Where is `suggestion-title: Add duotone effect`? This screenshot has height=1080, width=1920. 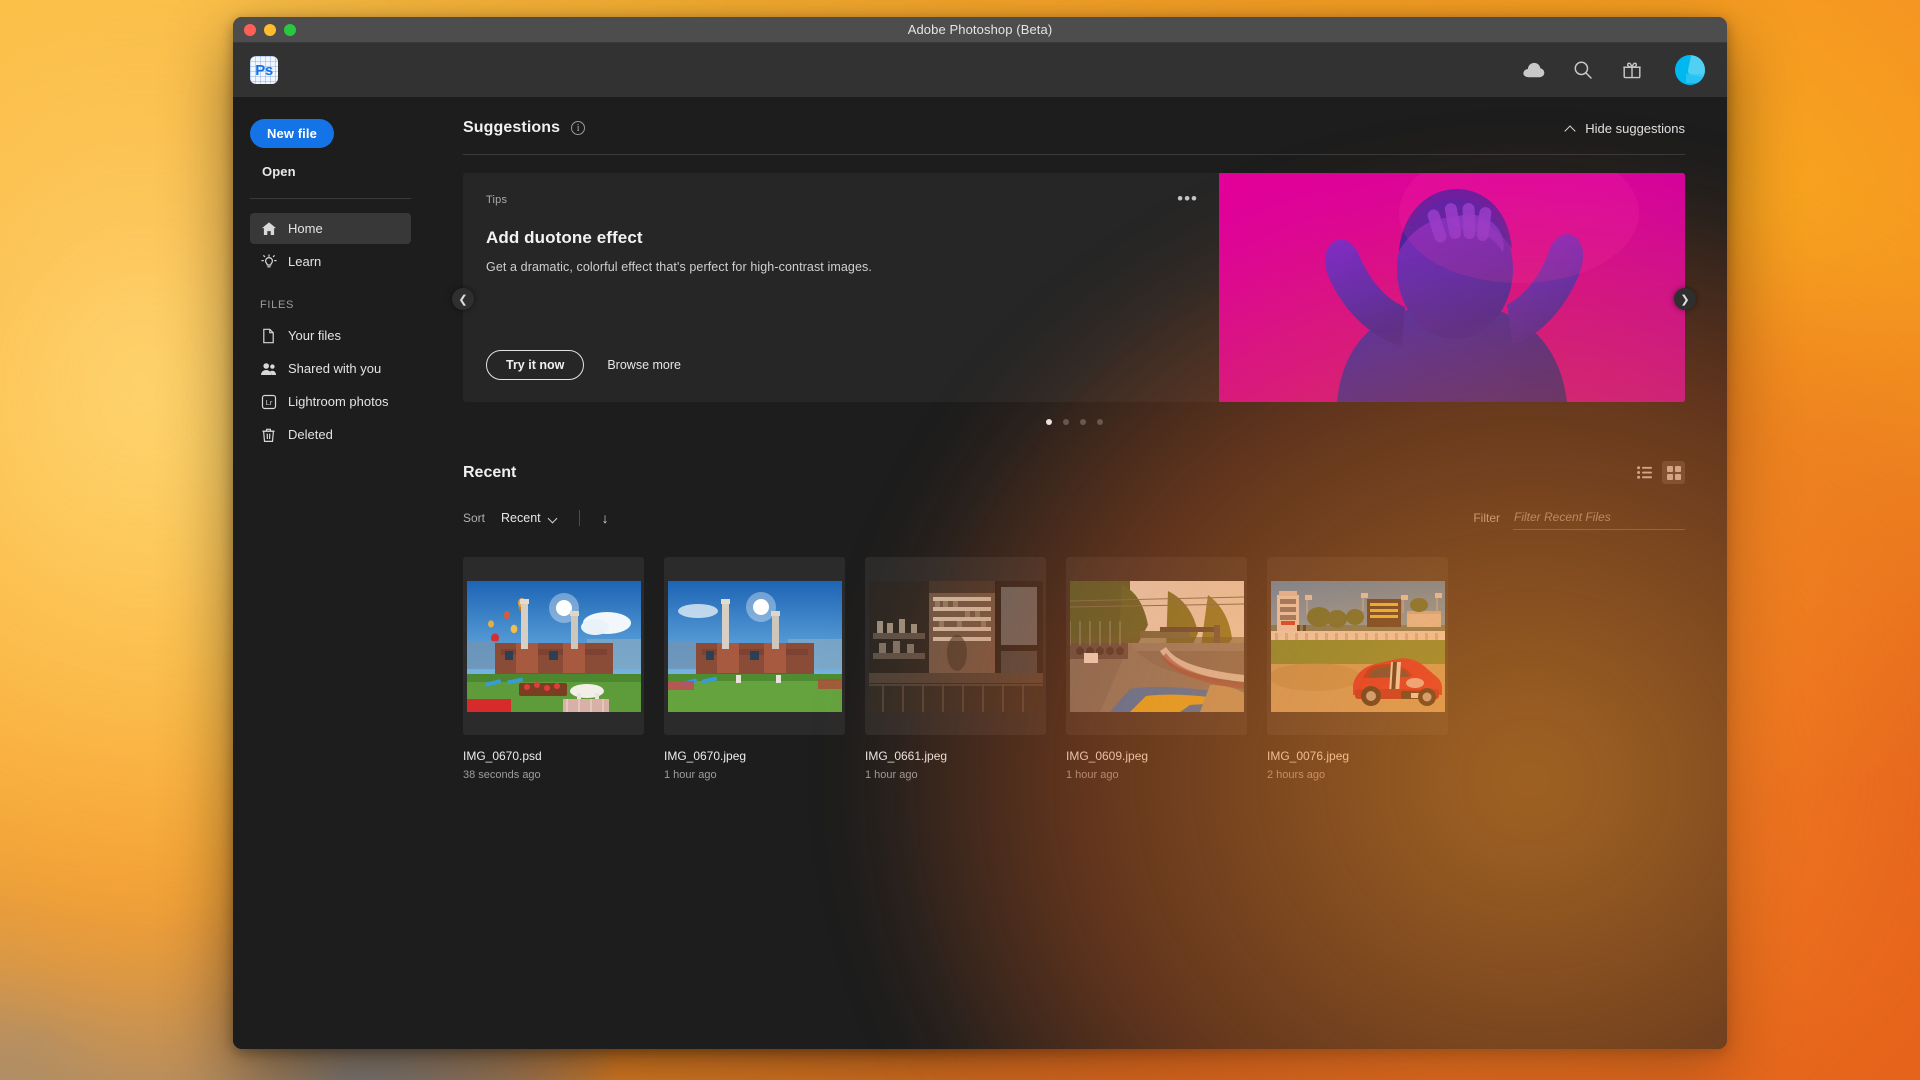 suggestion-title: Add duotone effect is located at coordinates (564, 237).